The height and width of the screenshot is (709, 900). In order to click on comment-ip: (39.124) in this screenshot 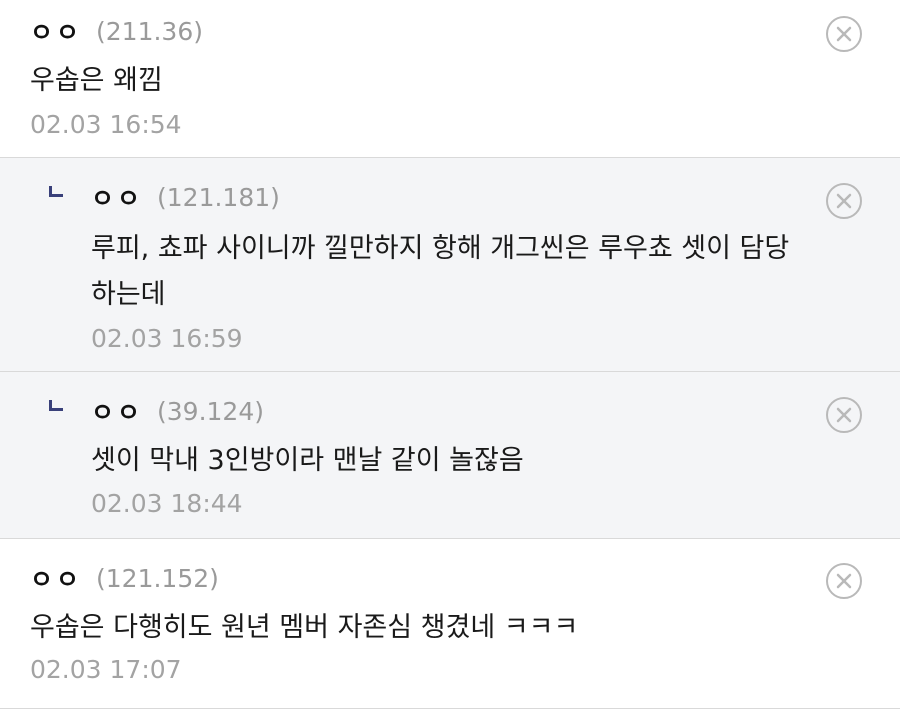, I will do `click(210, 411)`.